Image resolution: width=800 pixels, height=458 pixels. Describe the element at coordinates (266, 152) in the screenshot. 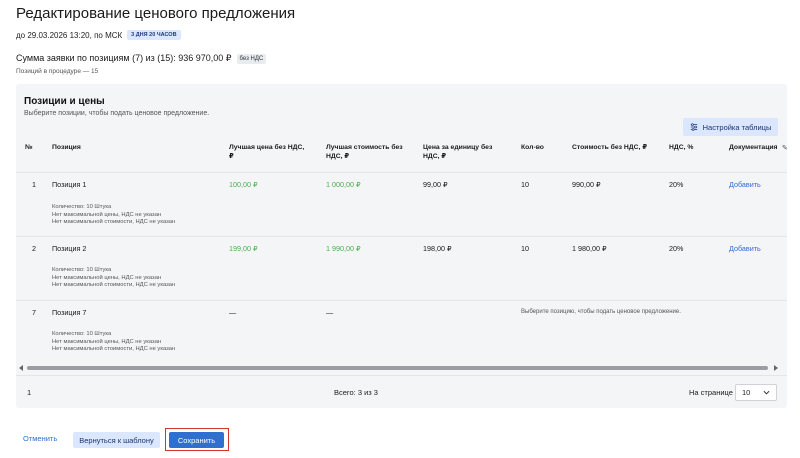

I see `header-best-price: Лучшая цена без НДС, ₽` at that location.